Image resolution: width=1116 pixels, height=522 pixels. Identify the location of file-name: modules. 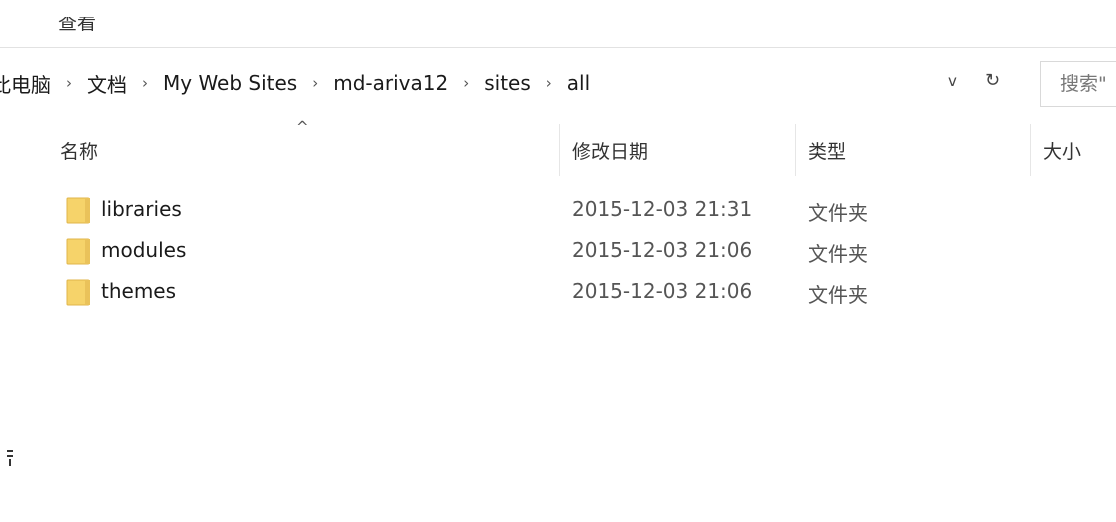
(144, 250).